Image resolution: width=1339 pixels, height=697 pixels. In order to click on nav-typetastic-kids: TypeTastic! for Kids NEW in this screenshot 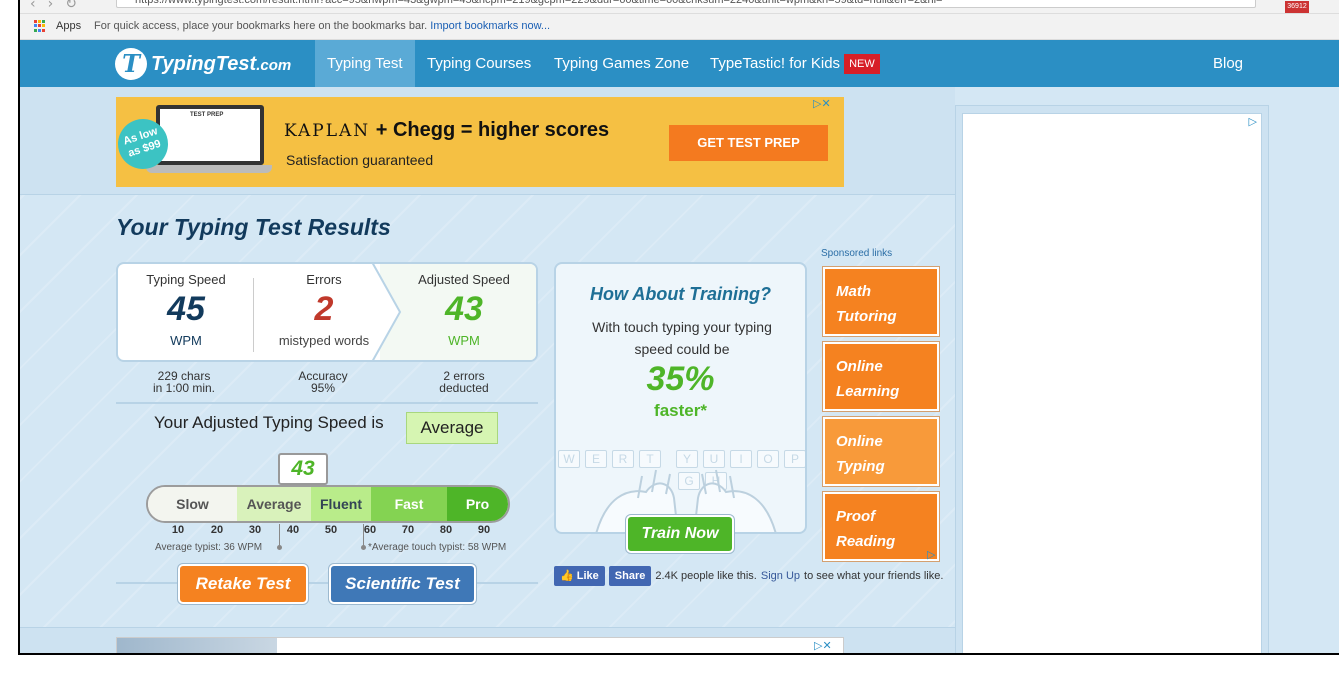, I will do `click(795, 63)`.